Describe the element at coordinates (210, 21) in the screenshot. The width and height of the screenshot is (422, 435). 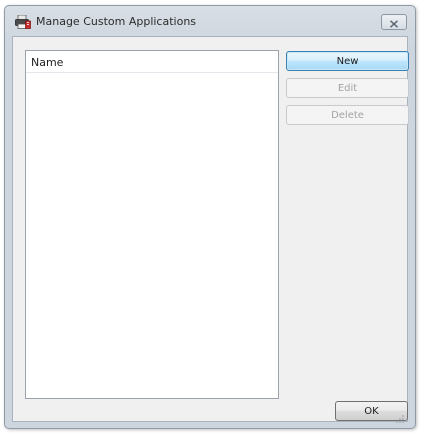
I see `title-bar: Manage Custom Applications` at that location.